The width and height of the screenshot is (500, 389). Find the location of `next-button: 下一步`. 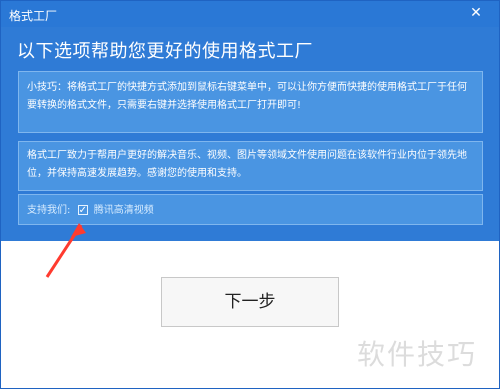

next-button: 下一步 is located at coordinates (250, 302).